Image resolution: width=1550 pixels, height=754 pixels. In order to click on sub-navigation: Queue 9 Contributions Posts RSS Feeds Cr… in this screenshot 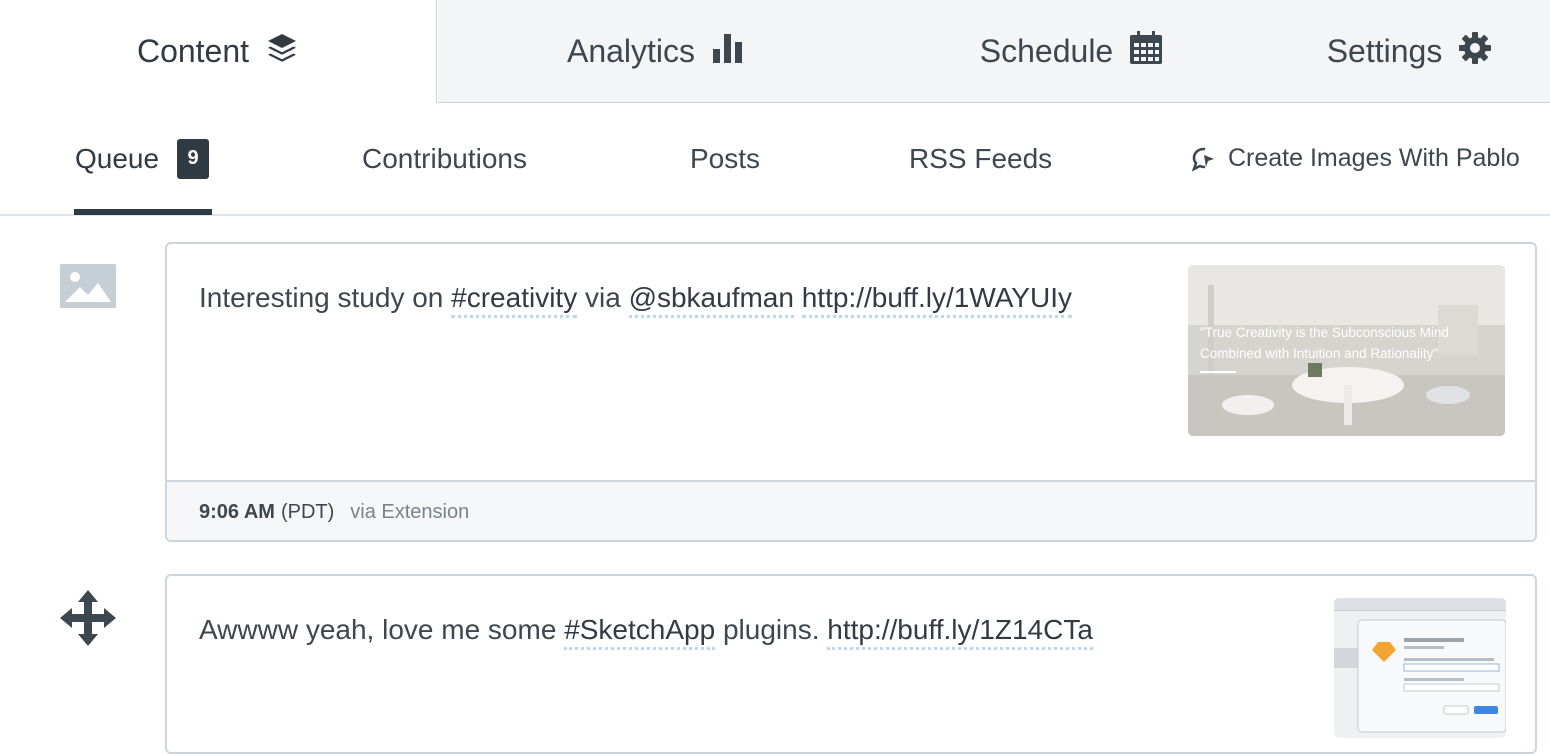, I will do `click(775, 159)`.